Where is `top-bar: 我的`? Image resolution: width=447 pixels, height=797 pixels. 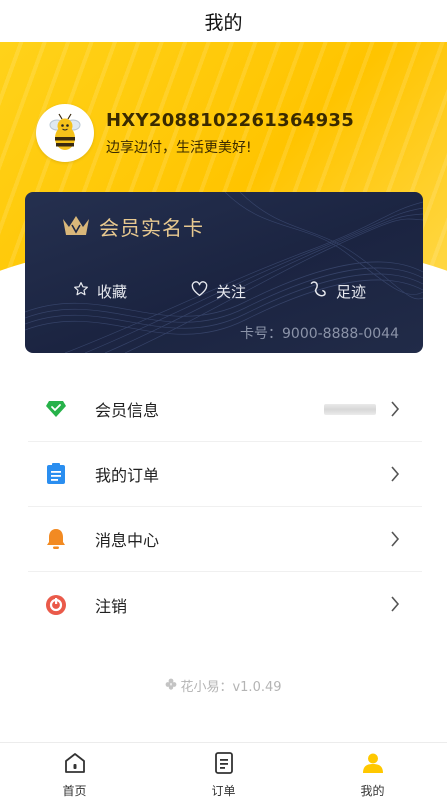
top-bar: 我的 is located at coordinates (223, 21).